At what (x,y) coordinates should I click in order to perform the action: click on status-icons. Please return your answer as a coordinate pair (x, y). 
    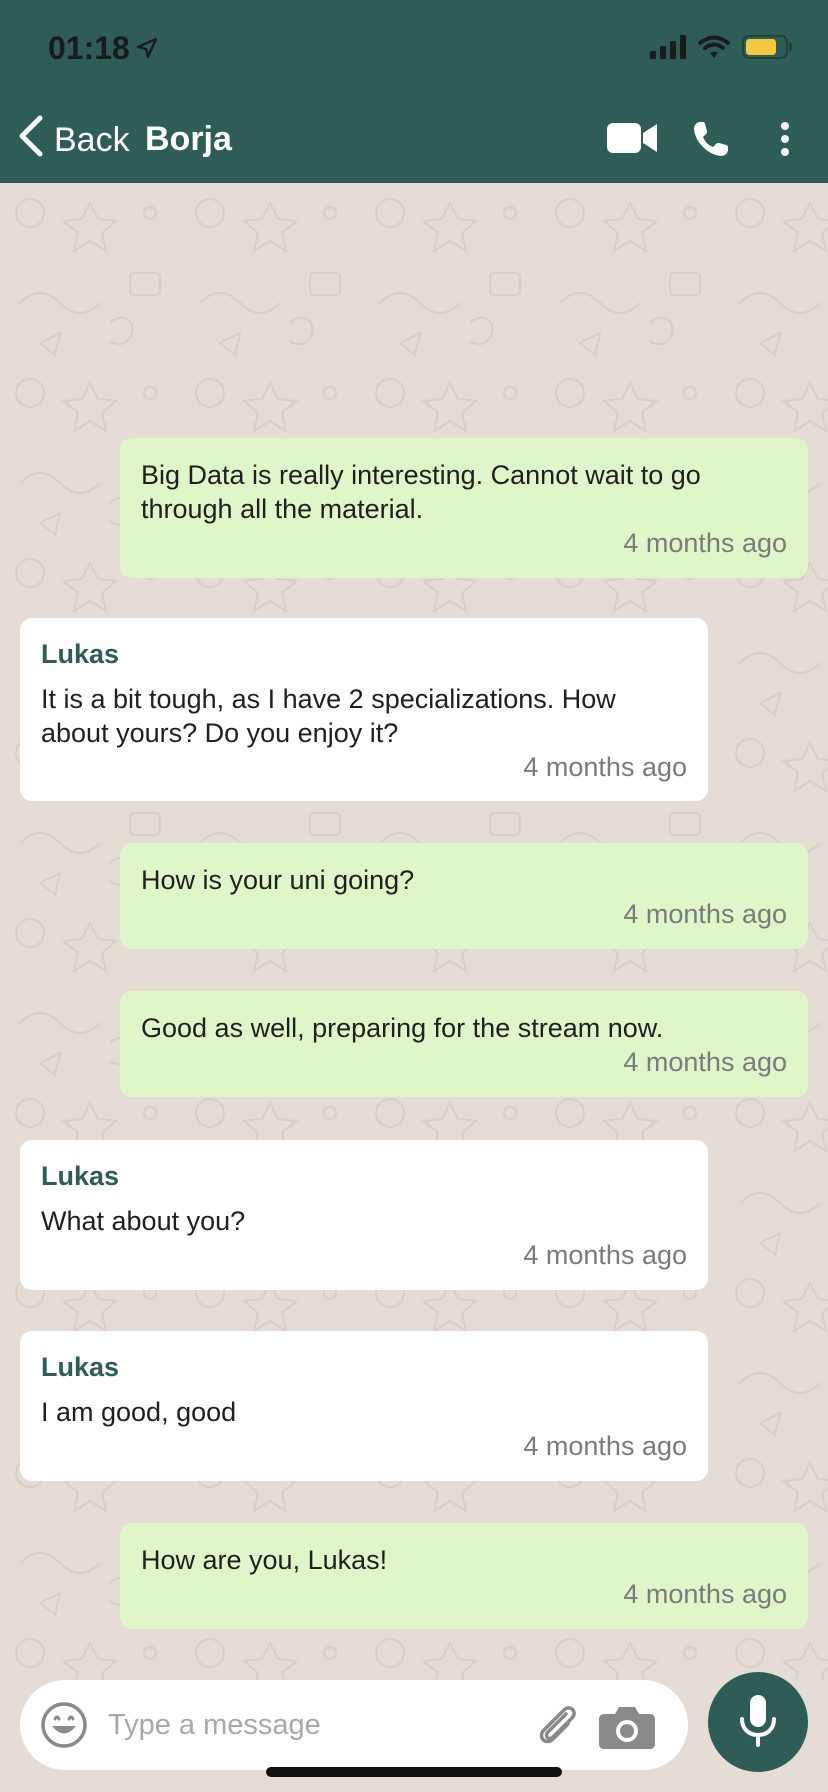
    Looking at the image, I should click on (722, 49).